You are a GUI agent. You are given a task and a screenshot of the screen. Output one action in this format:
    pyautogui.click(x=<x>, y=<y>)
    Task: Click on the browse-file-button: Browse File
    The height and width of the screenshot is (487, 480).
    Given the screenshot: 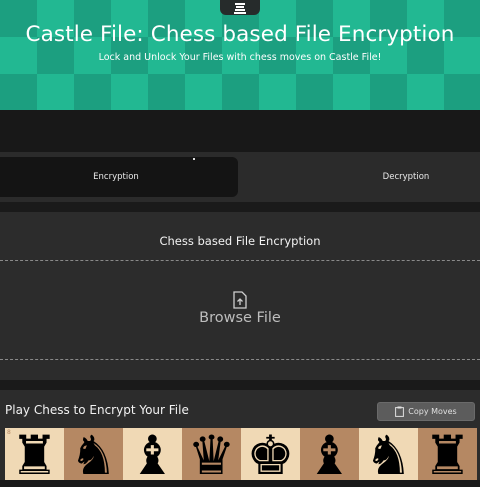 What is the action you would take?
    pyautogui.click(x=240, y=318)
    